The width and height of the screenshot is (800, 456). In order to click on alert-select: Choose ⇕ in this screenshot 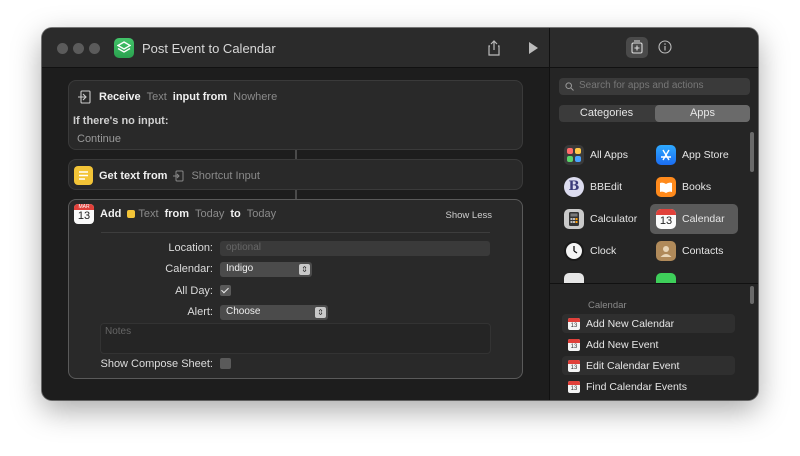, I will do `click(274, 312)`.